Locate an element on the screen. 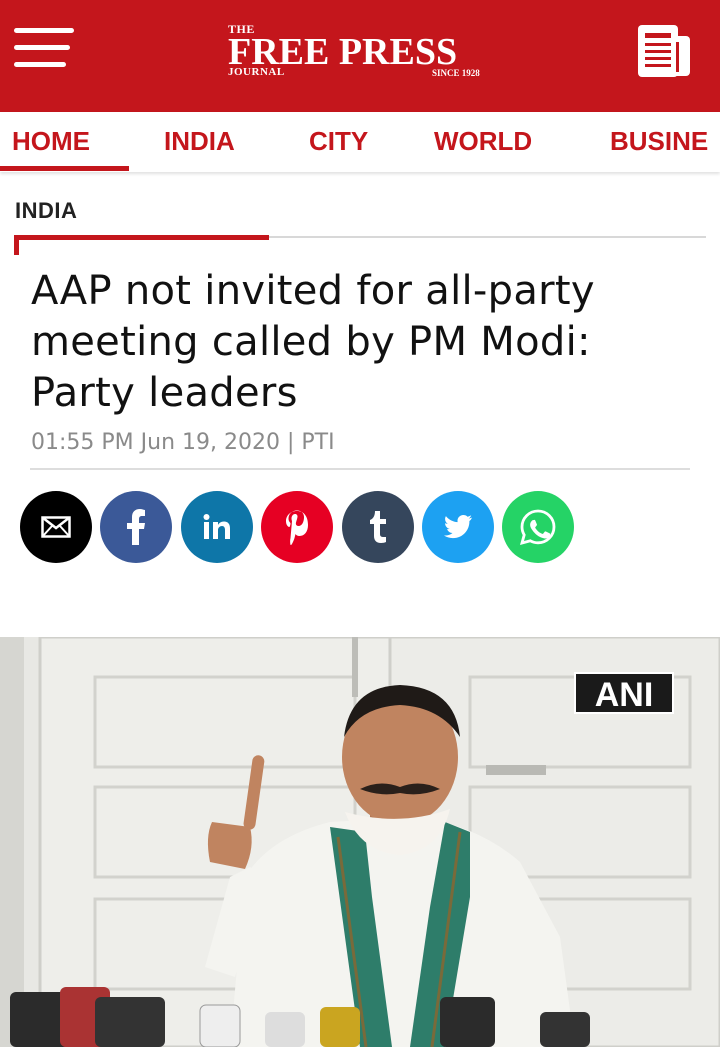 This screenshot has height=1047, width=720. logo-journal: JOURNAL is located at coordinates (256, 72).